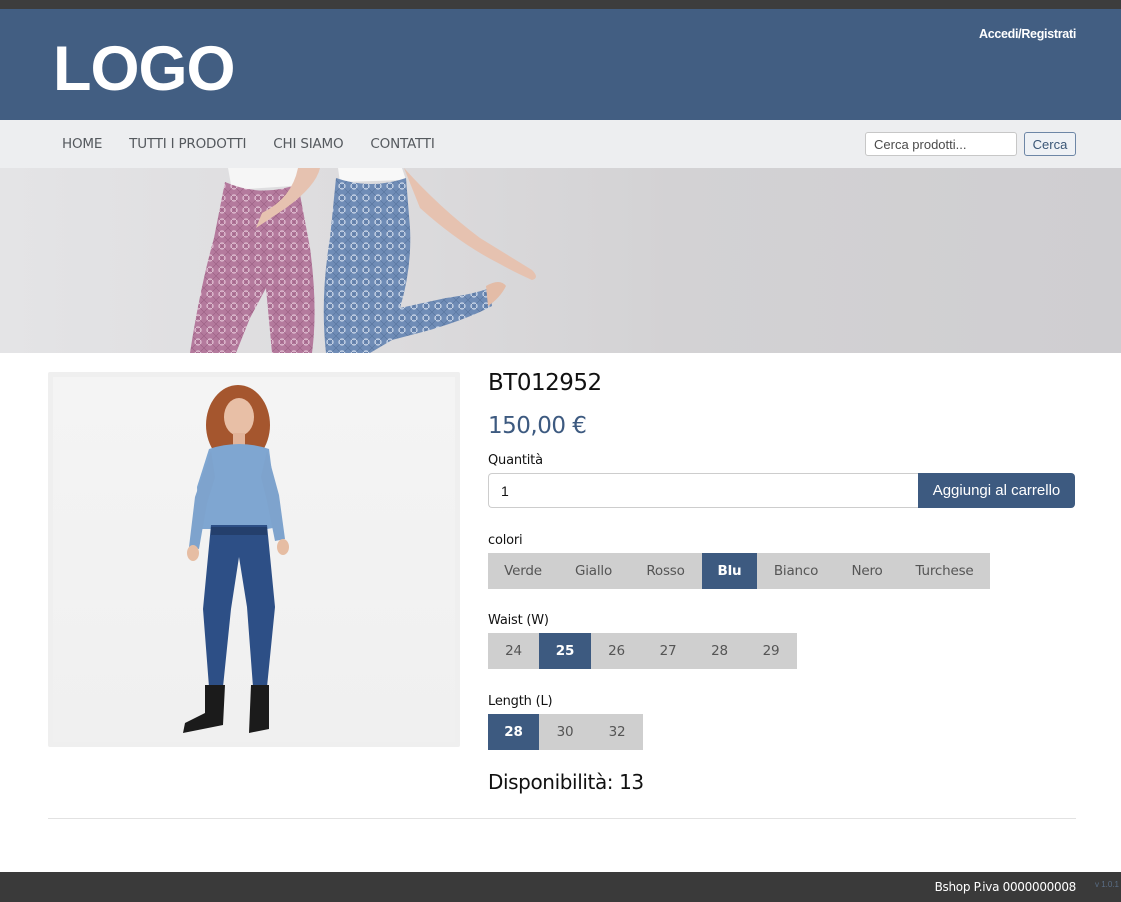 The image size is (1121, 902). Describe the element at coordinates (560, 4) in the screenshot. I see `top-strip` at that location.